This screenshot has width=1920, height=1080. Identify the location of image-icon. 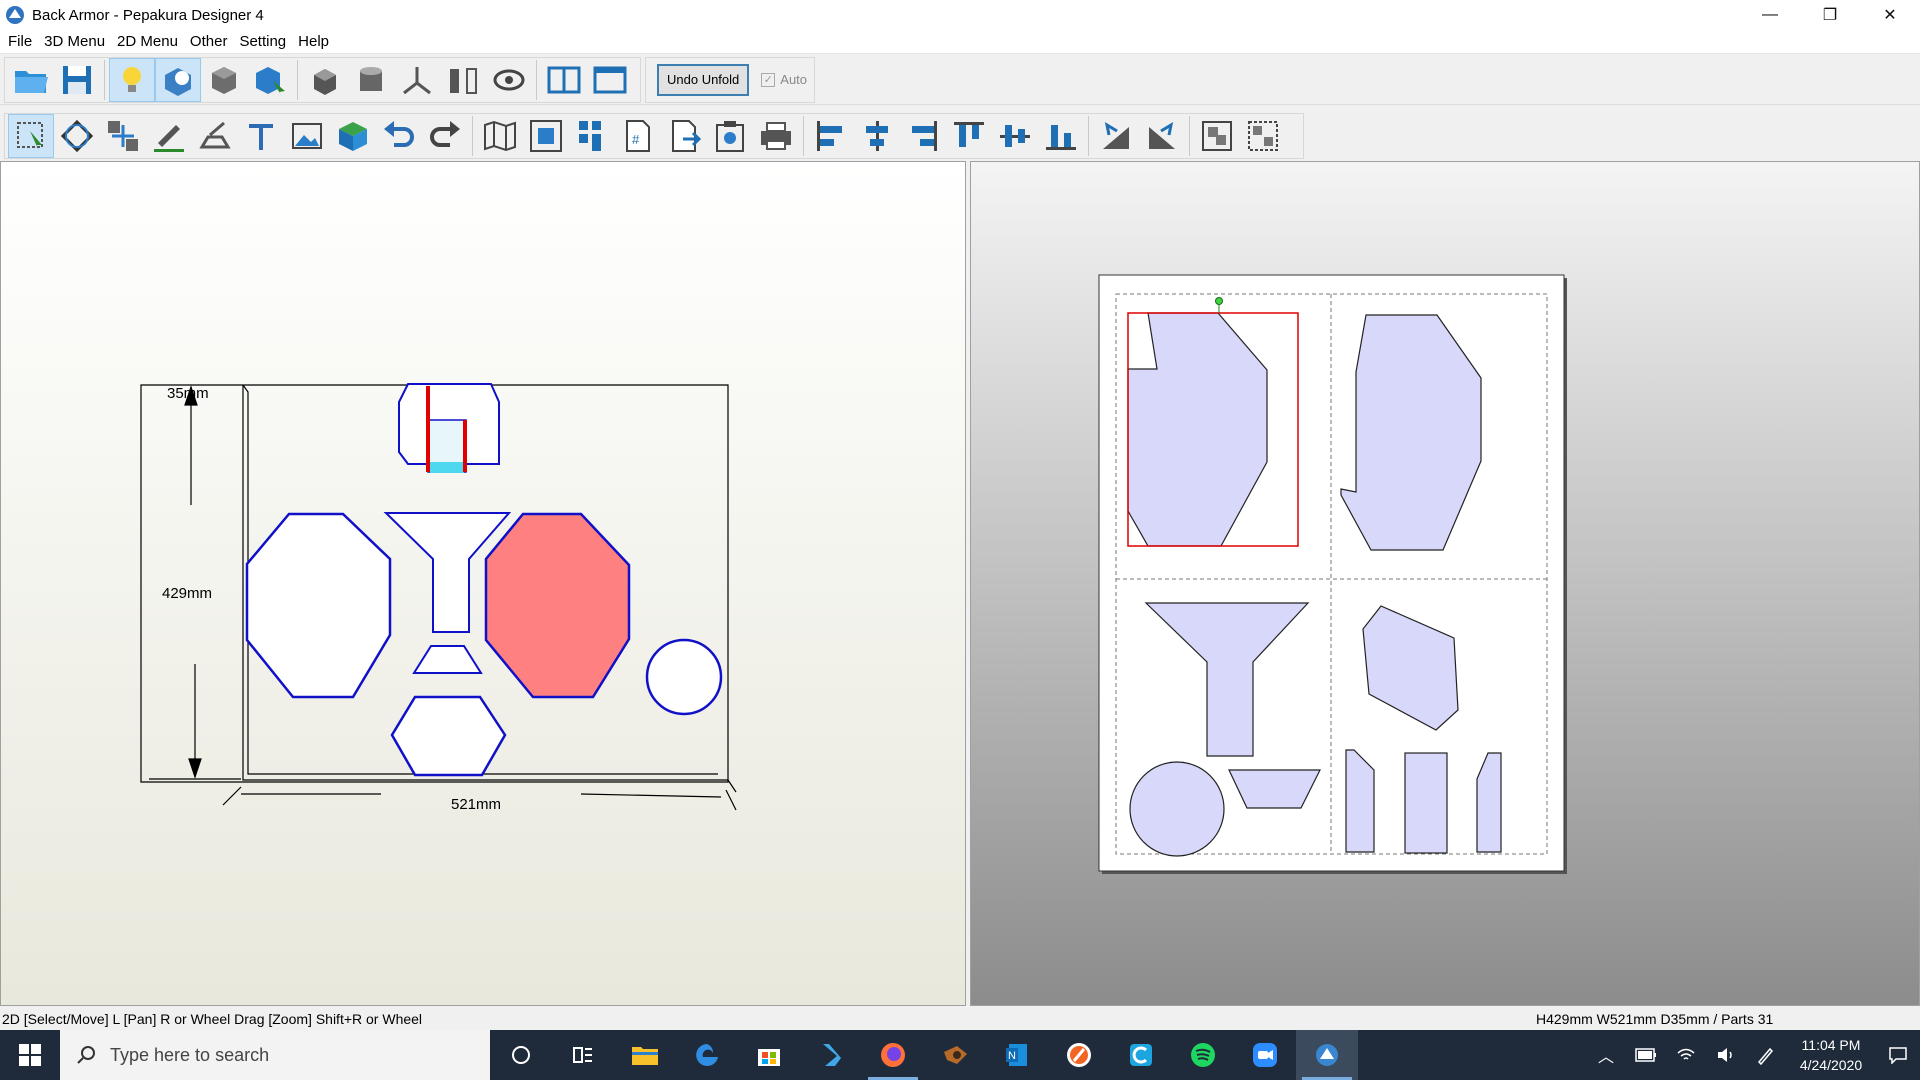
(307, 136).